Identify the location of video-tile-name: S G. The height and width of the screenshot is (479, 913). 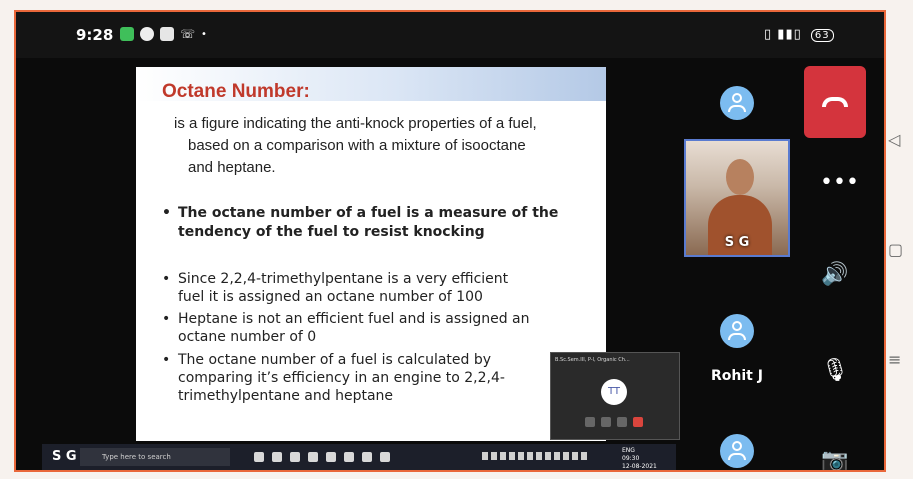
(737, 242).